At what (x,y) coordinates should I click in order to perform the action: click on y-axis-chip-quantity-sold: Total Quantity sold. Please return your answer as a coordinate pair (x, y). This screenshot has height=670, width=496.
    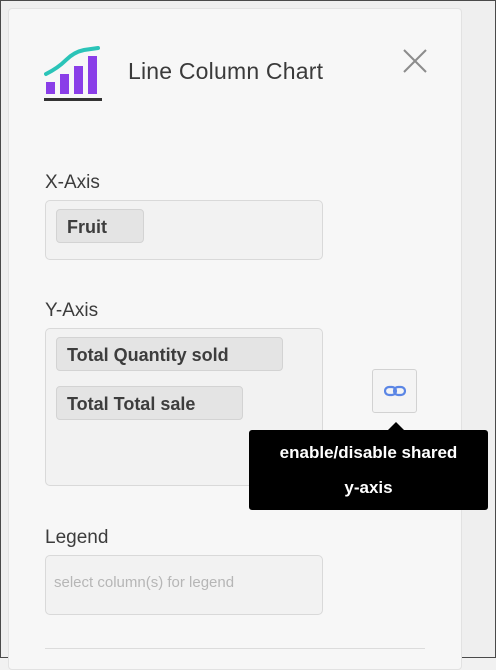
    Looking at the image, I should click on (169, 354).